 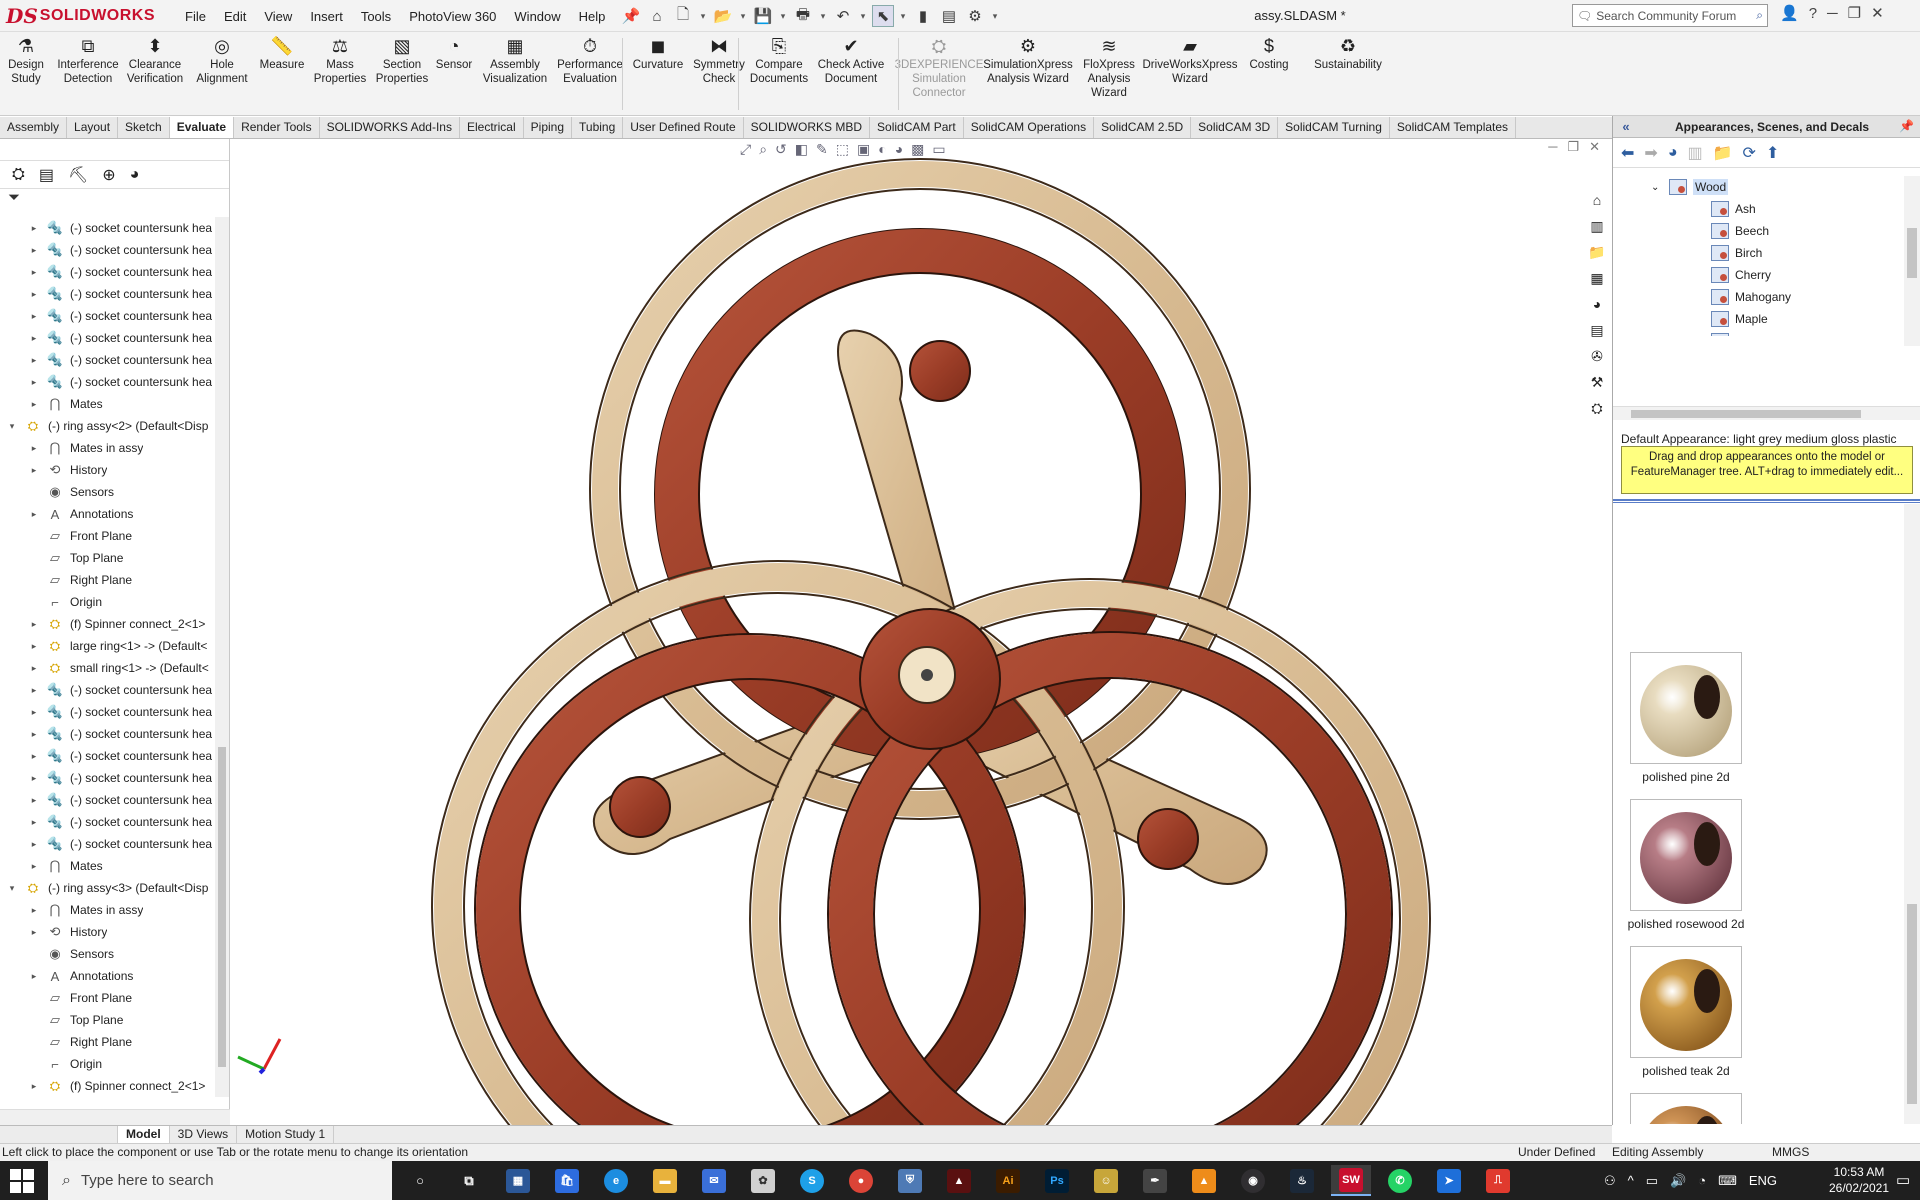 I want to click on menu-help: Help, so click(x=592, y=16).